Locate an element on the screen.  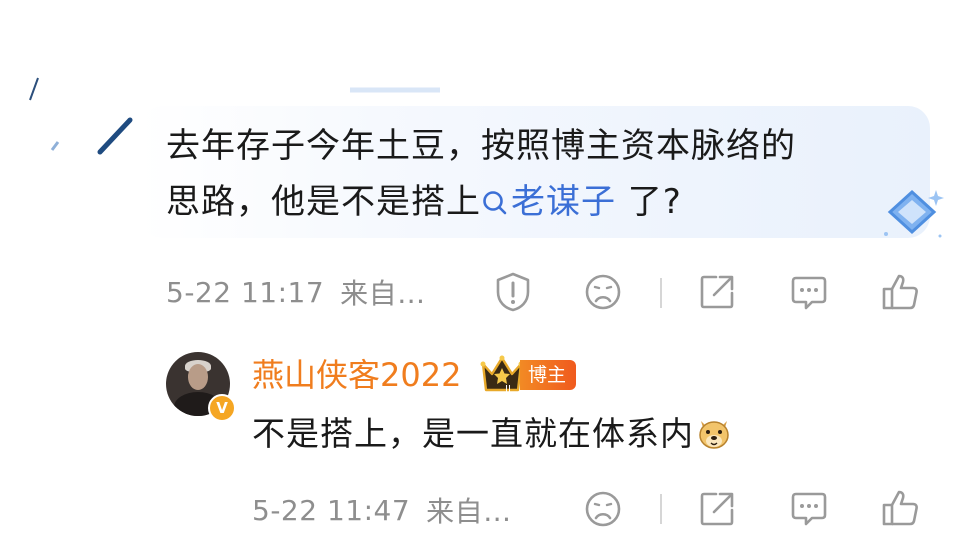
comment-line-2: 思路，他是不是搭上 老谋子 了? is located at coordinates (536, 202).